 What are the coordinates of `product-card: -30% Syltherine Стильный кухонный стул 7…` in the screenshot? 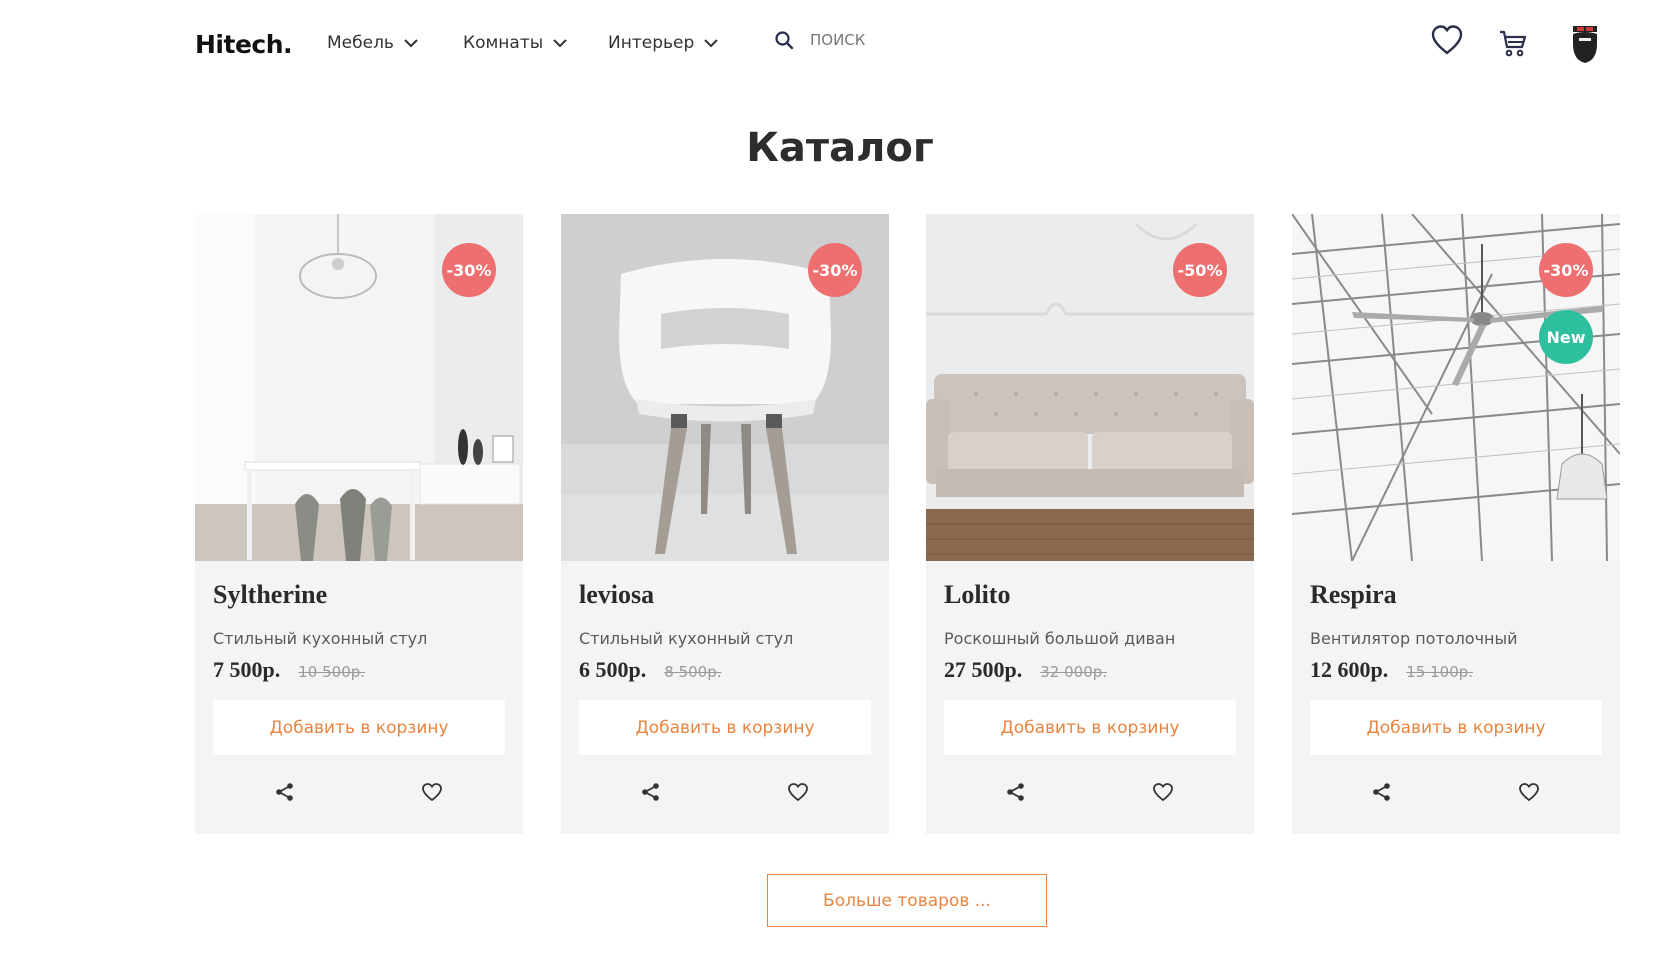 It's located at (359, 524).